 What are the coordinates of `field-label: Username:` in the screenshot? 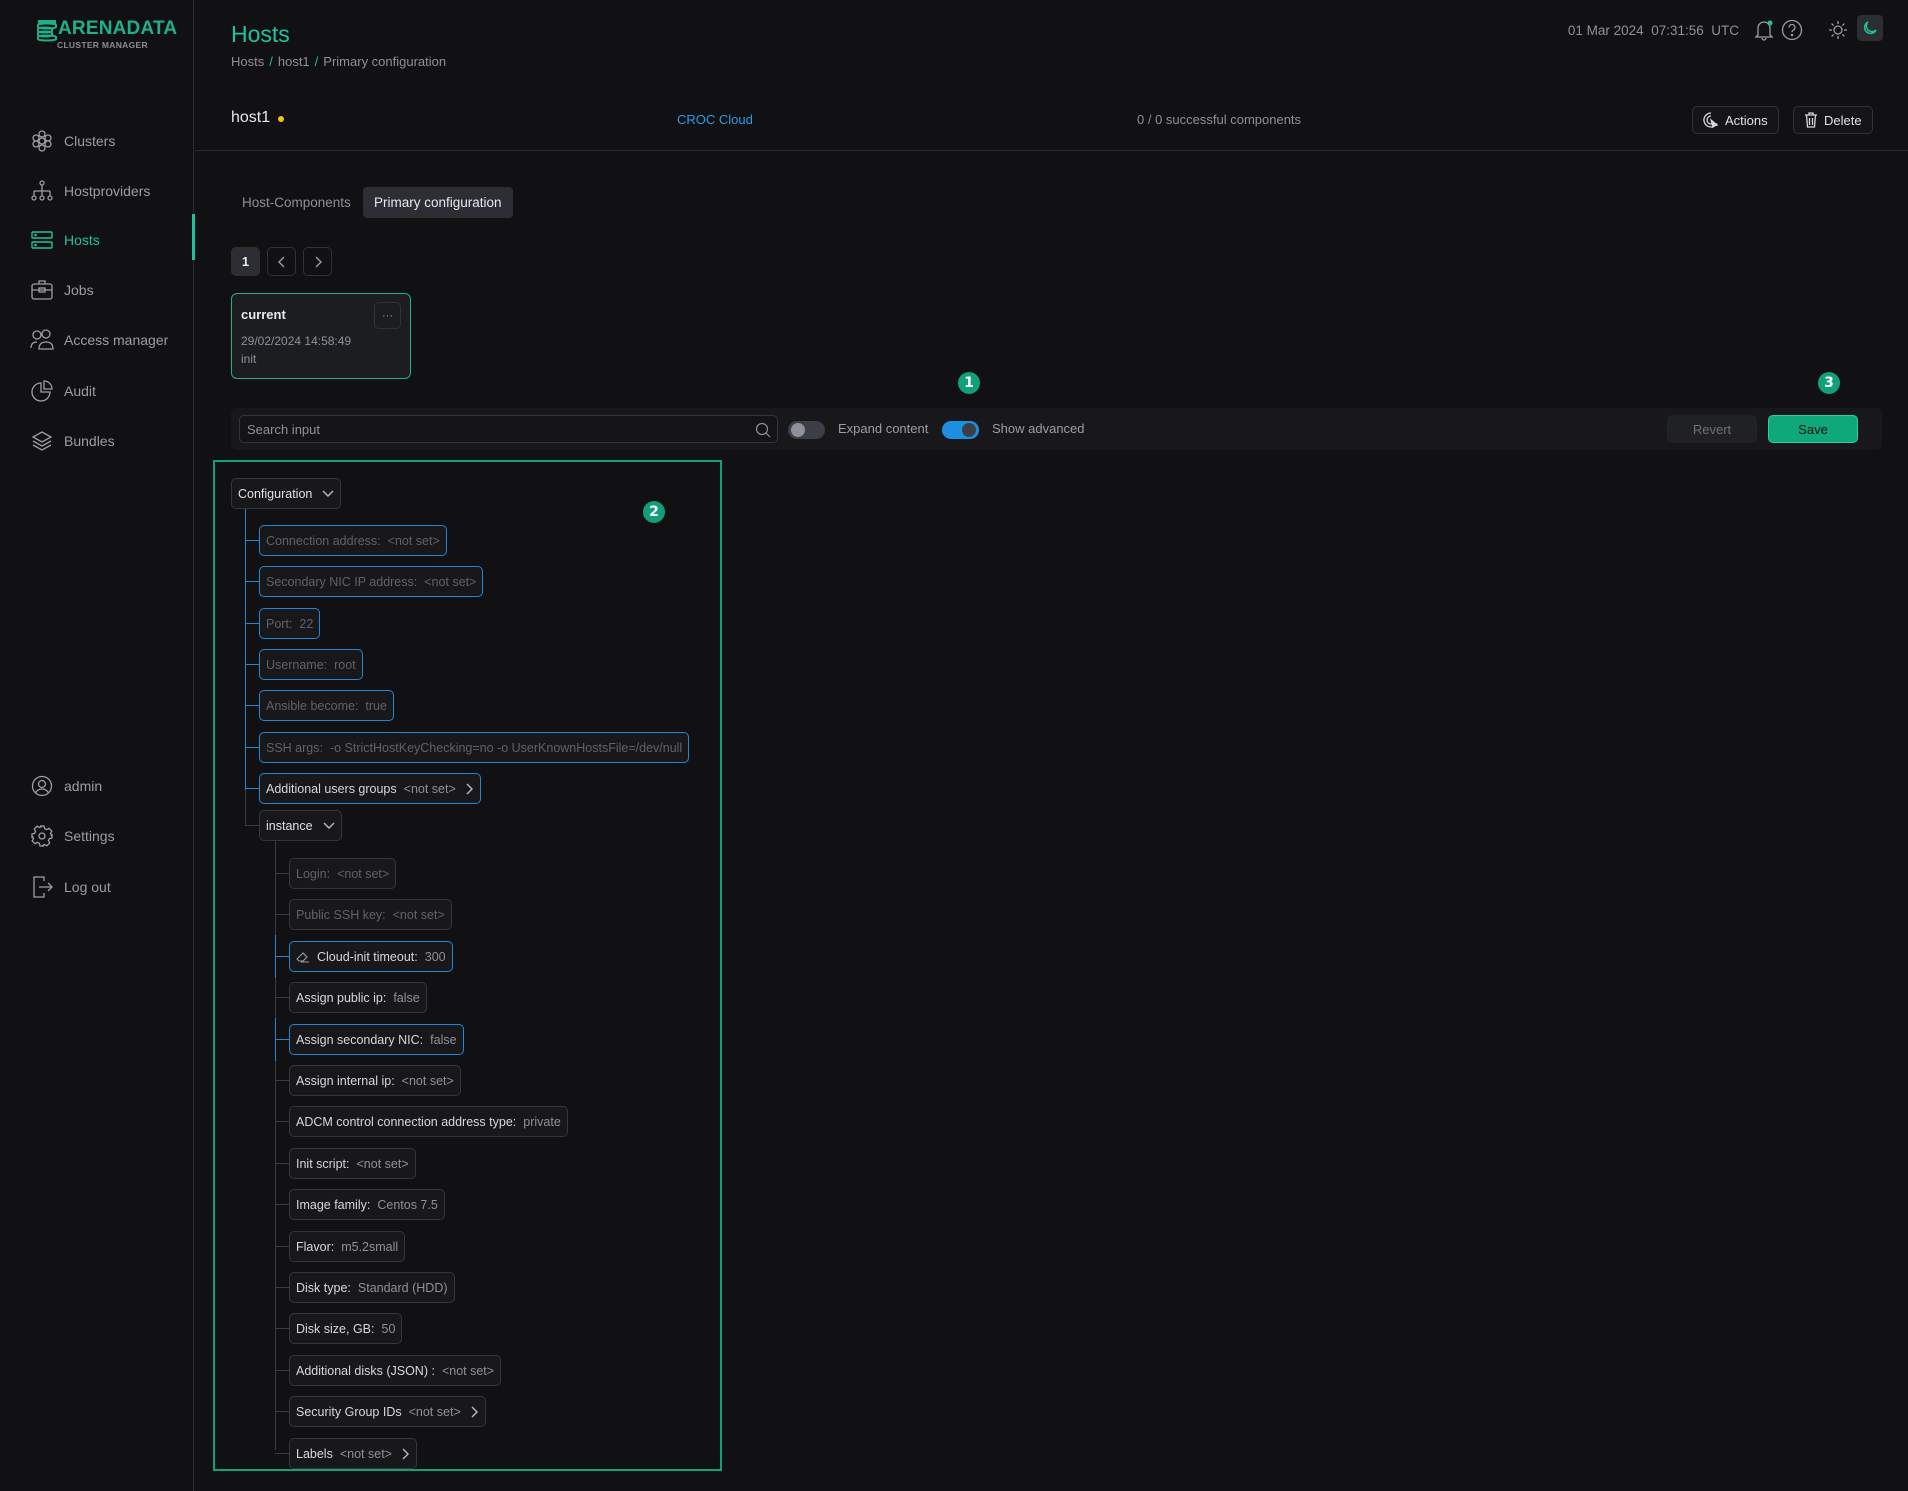 It's located at (297, 664).